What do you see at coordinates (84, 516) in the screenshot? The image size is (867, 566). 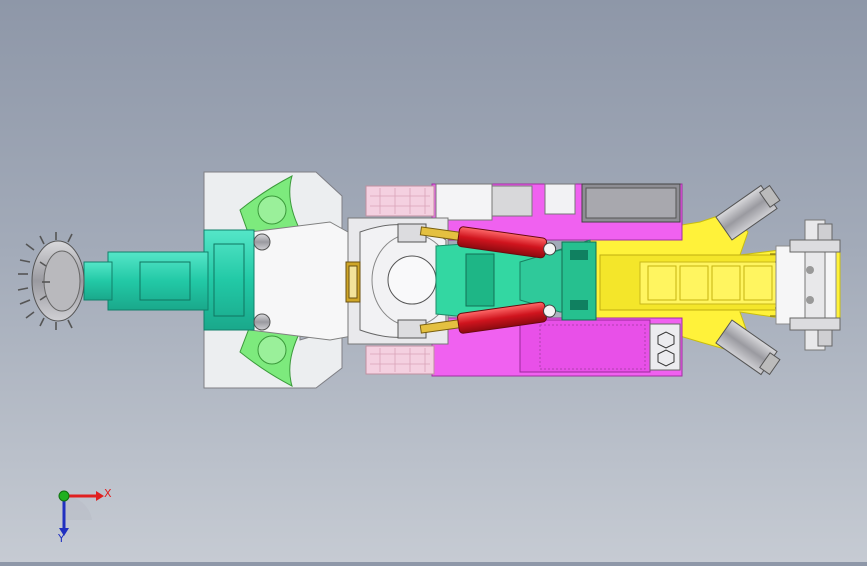 I see `coordinate-triad: X Y` at bounding box center [84, 516].